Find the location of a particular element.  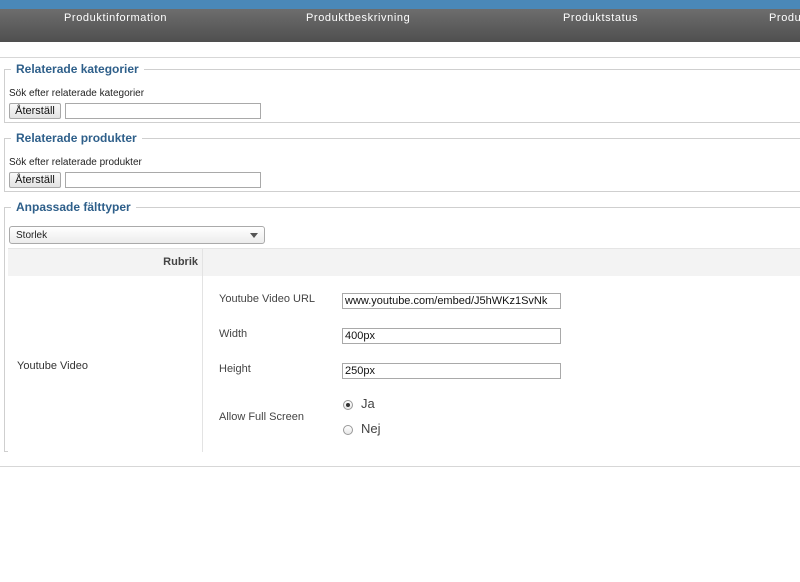

related-products-search-input is located at coordinates (163, 180).